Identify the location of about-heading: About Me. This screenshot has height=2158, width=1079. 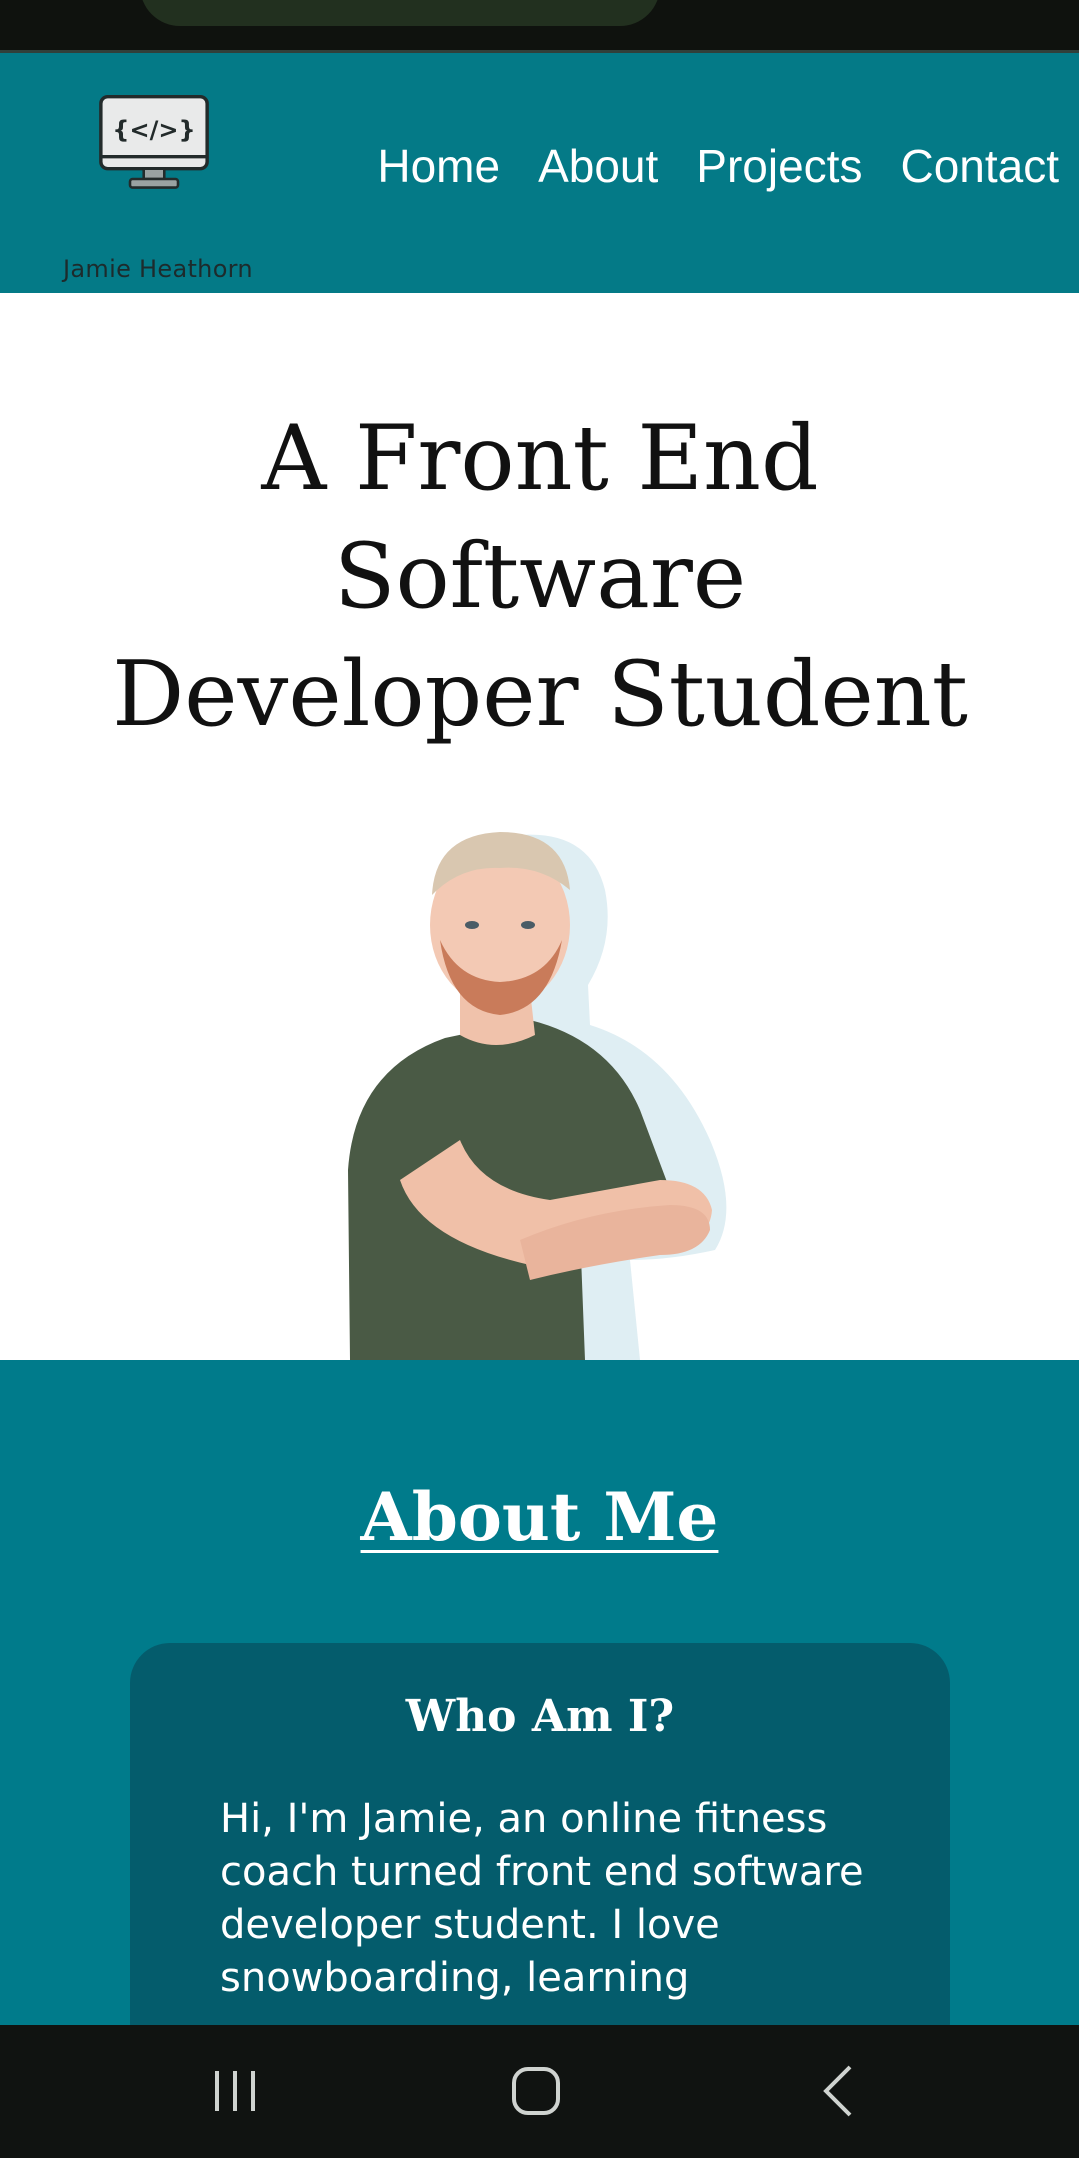
(539, 1517).